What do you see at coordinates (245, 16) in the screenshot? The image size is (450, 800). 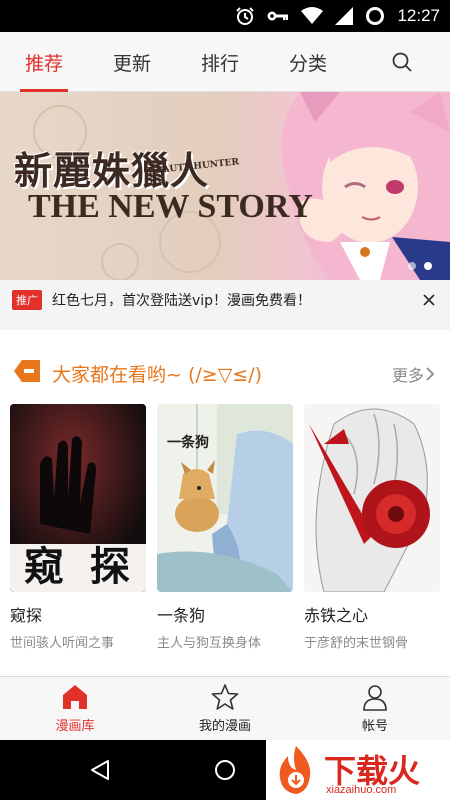 I see `alarm-icon` at bounding box center [245, 16].